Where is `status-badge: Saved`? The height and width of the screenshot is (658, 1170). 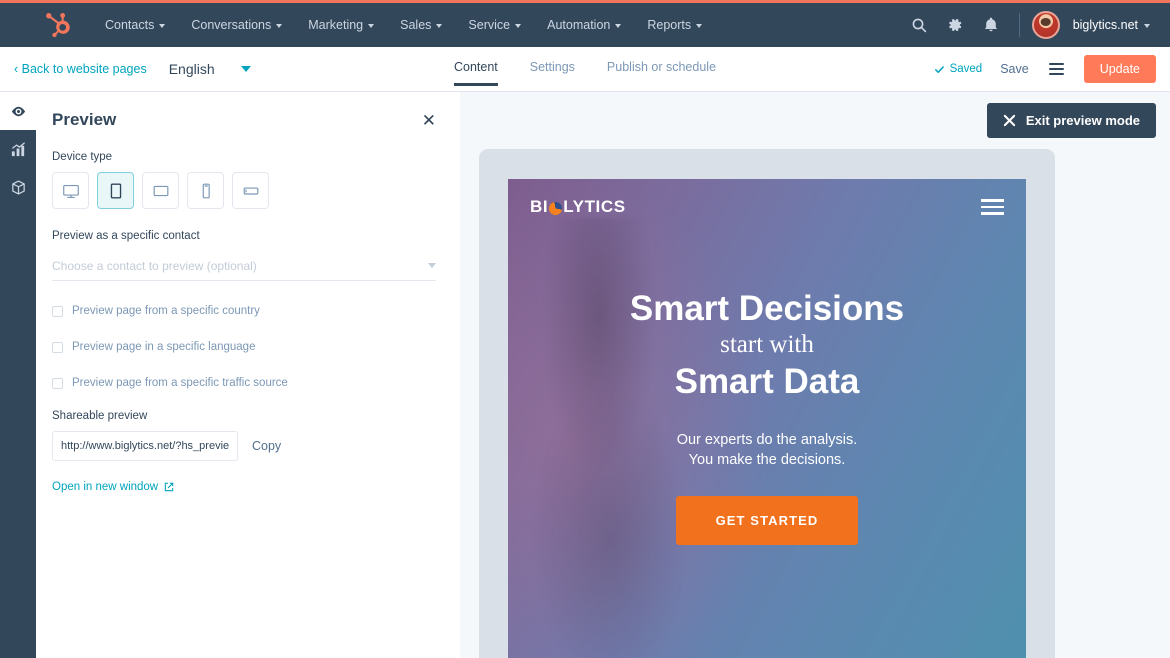 status-badge: Saved is located at coordinates (958, 69).